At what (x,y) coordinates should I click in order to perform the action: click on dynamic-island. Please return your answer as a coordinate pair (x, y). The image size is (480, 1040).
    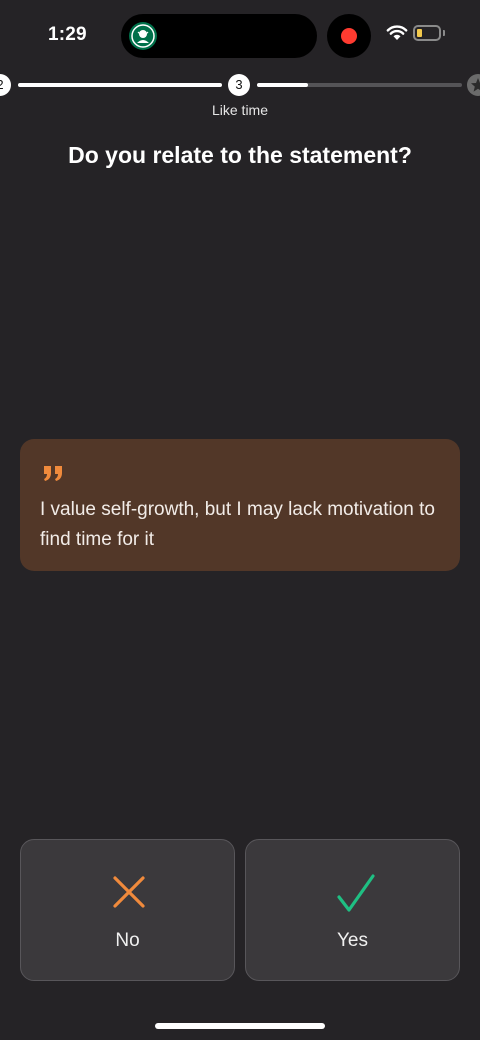
    Looking at the image, I should click on (219, 36).